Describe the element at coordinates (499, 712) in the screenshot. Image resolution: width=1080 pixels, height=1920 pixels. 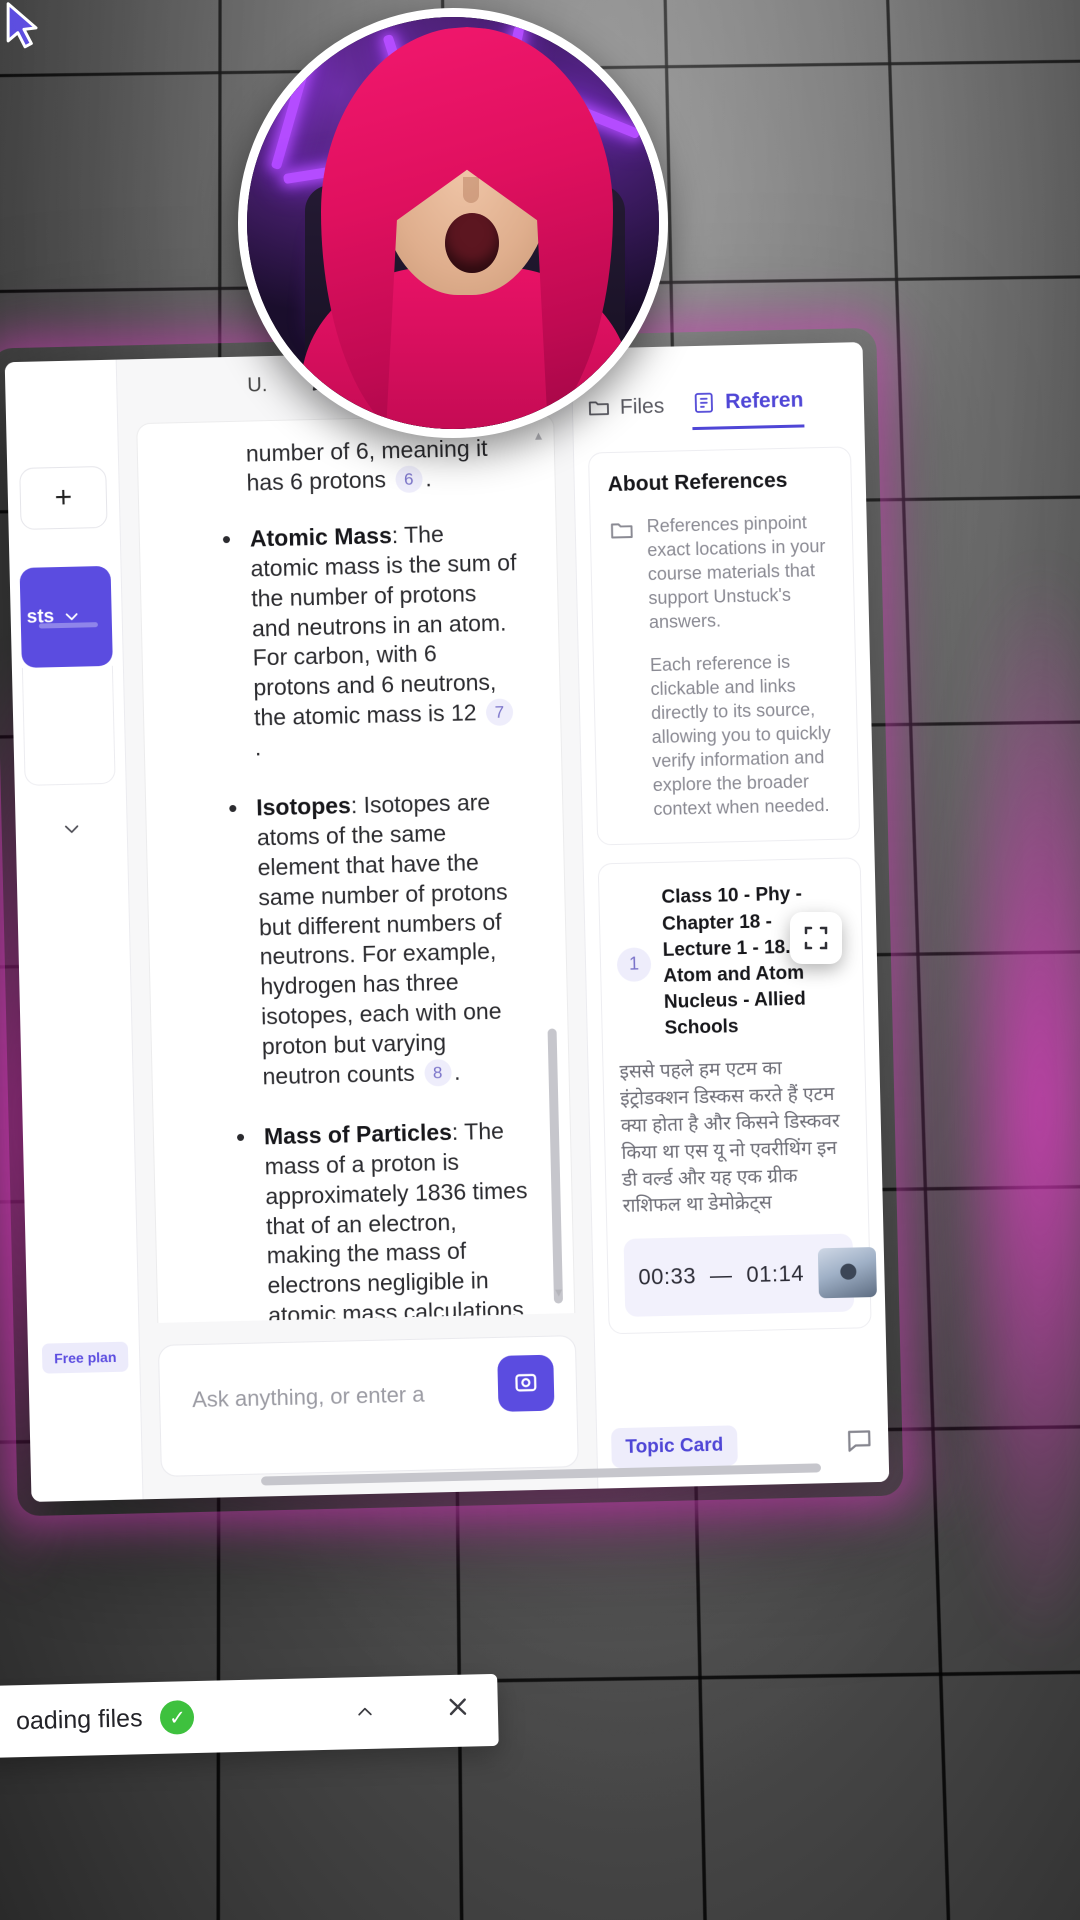
I see `citation-chip: 7` at that location.